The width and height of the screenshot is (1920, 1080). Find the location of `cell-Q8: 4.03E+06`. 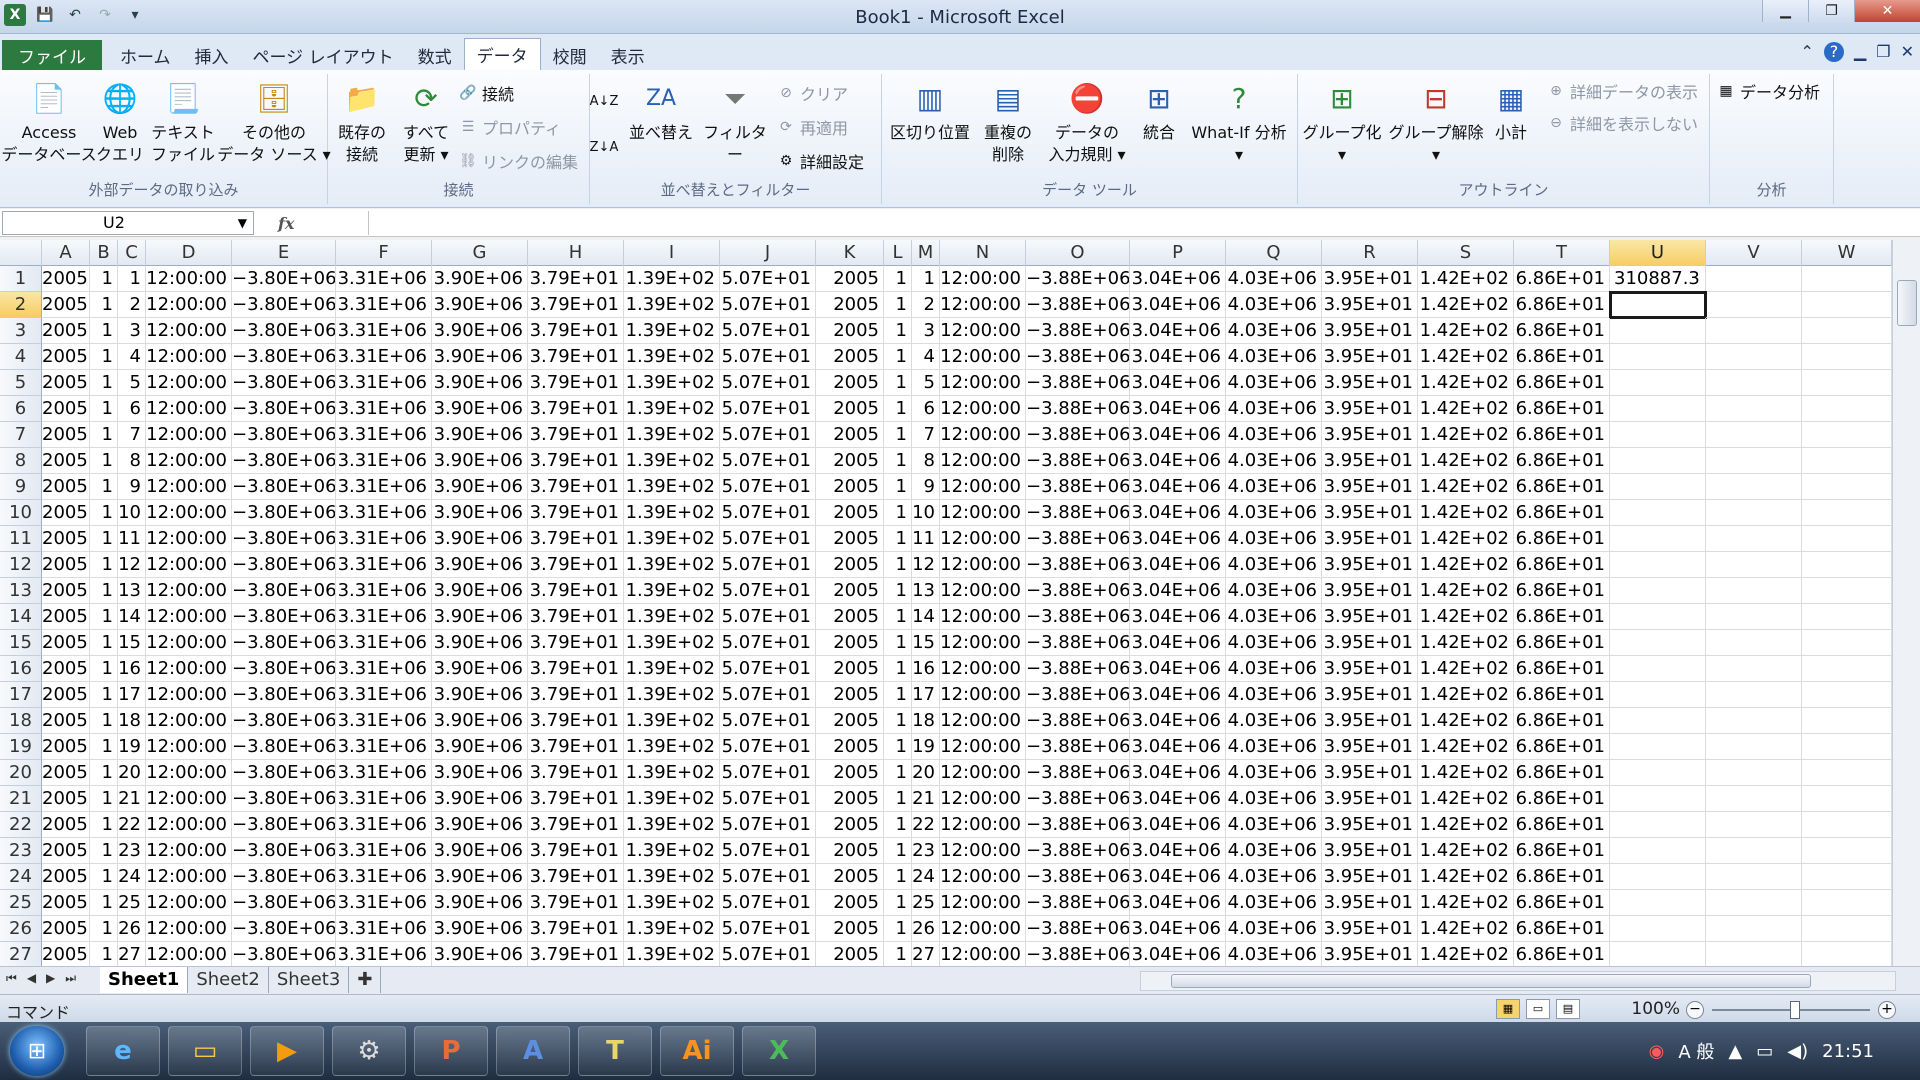

cell-Q8: 4.03E+06 is located at coordinates (1274, 461).